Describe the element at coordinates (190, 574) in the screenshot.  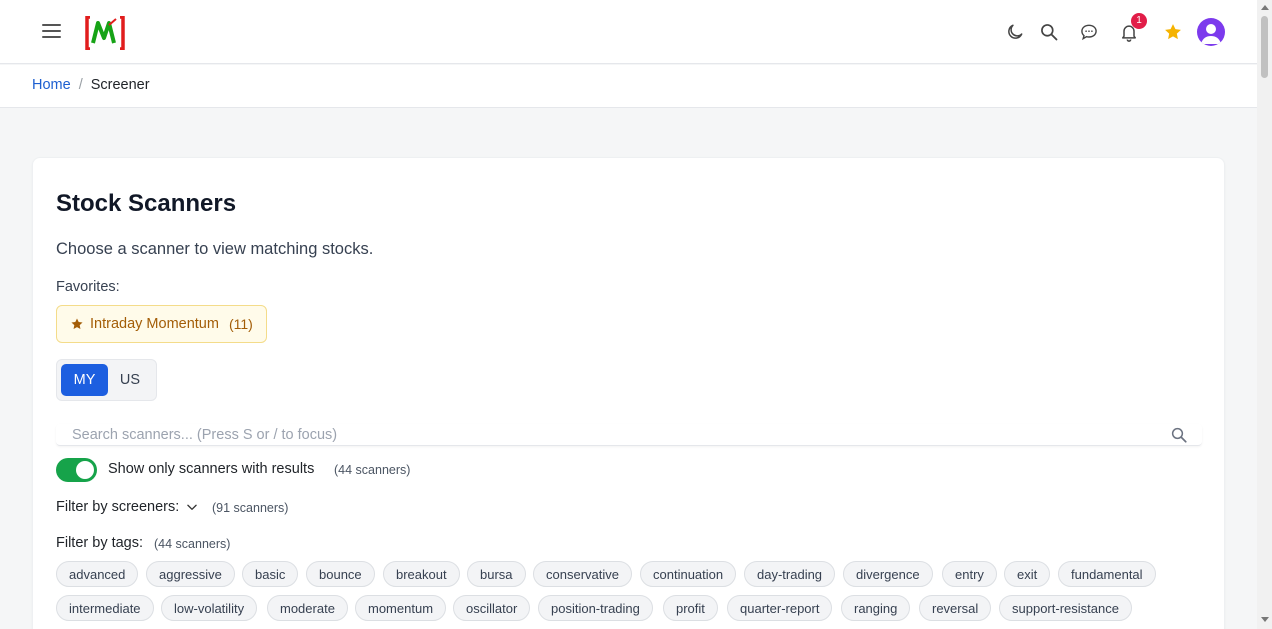
I see `tag-aggressive: aggressive` at that location.